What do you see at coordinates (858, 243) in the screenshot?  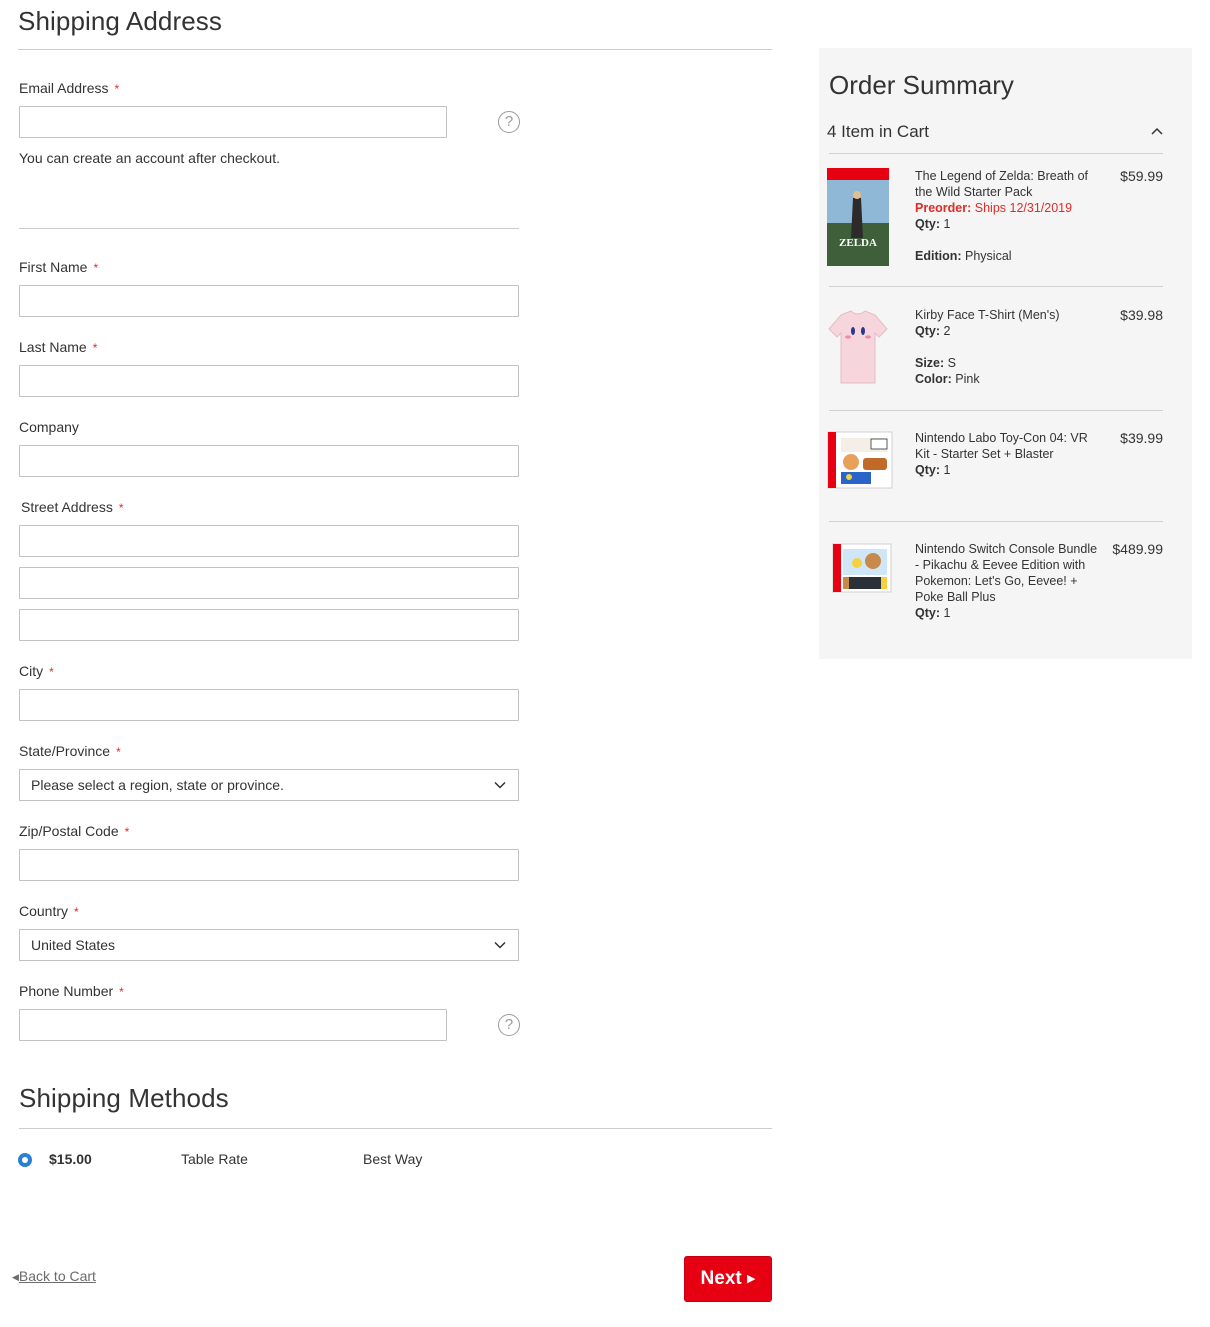 I see `svg-text: ZELDA` at bounding box center [858, 243].